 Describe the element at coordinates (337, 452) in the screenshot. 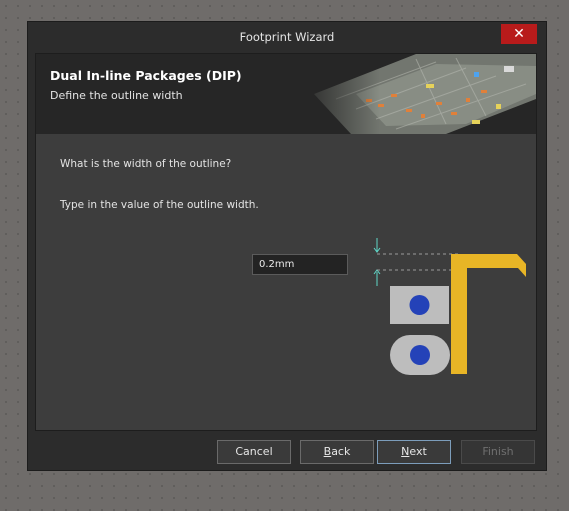

I see `back-button: Back` at that location.